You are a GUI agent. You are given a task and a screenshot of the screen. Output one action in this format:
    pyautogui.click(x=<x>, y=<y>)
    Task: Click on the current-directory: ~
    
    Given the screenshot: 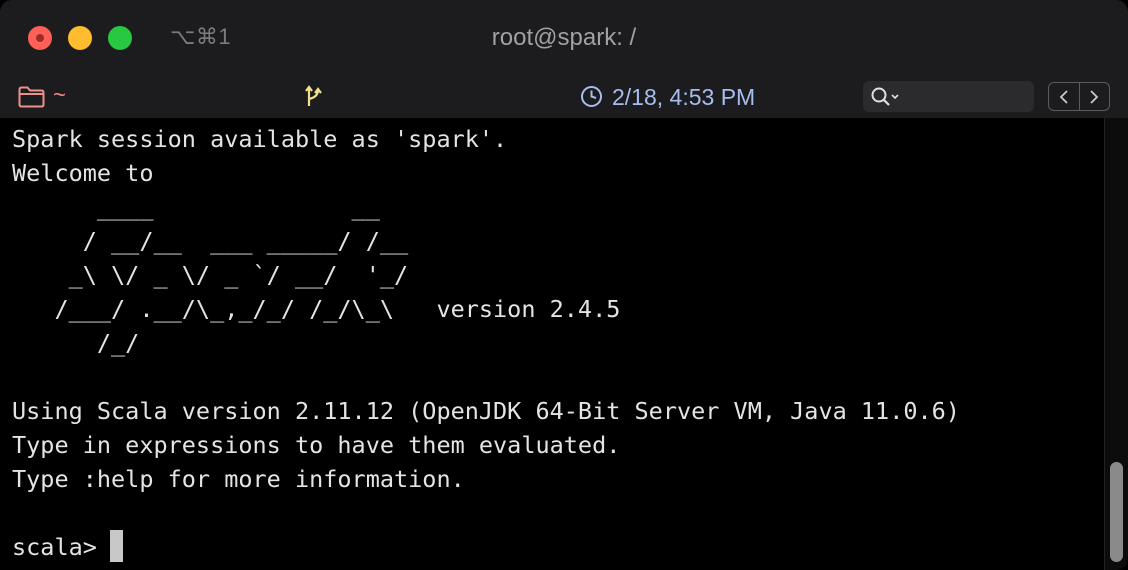 What is the action you would take?
    pyautogui.click(x=59, y=95)
    